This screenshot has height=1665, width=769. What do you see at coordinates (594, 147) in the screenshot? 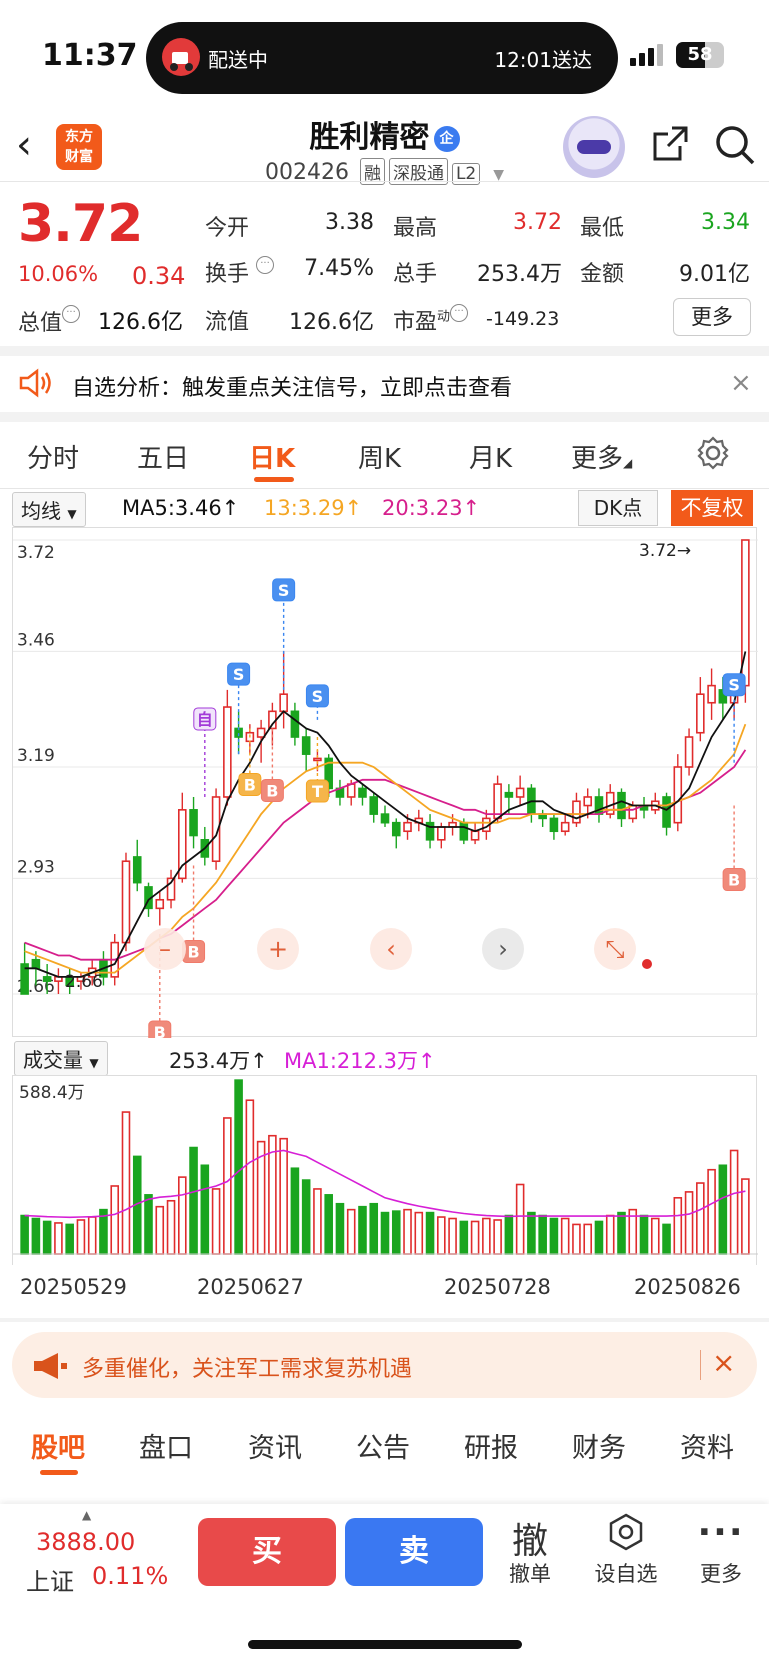
I see `ai-assistant-avatar` at bounding box center [594, 147].